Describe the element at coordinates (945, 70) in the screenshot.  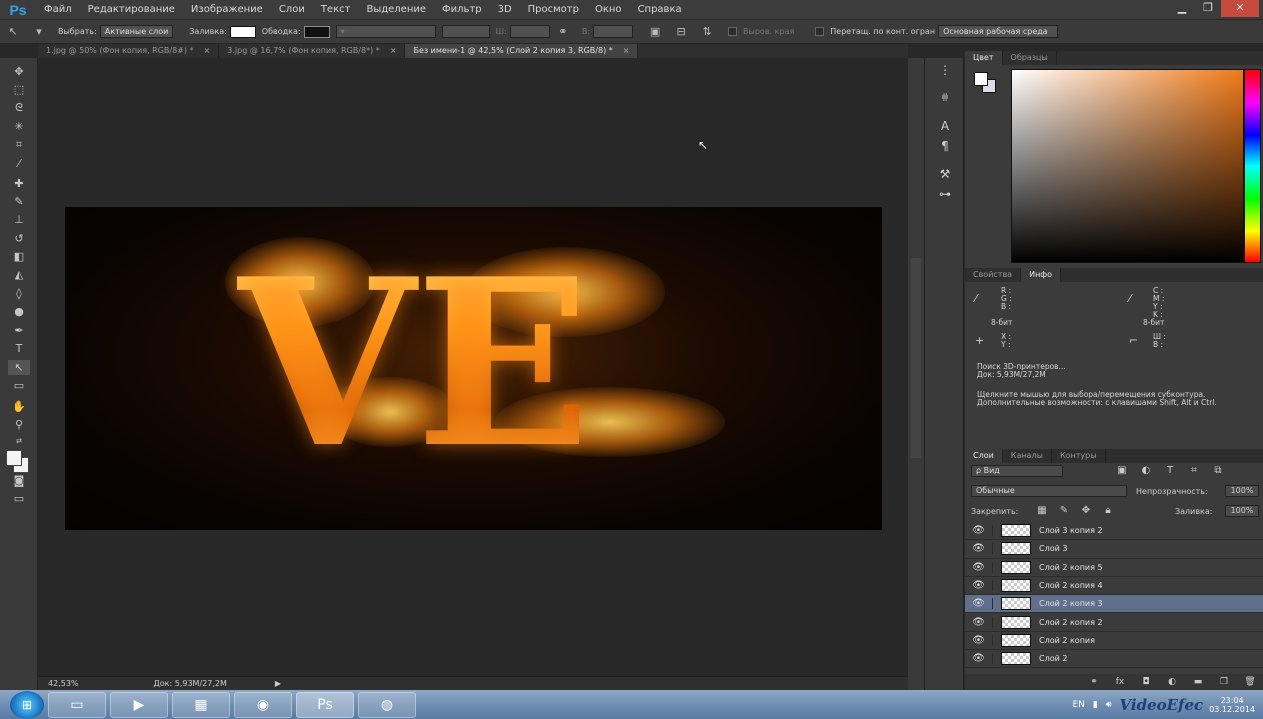
I see `history-panel-icon: ⋮` at that location.